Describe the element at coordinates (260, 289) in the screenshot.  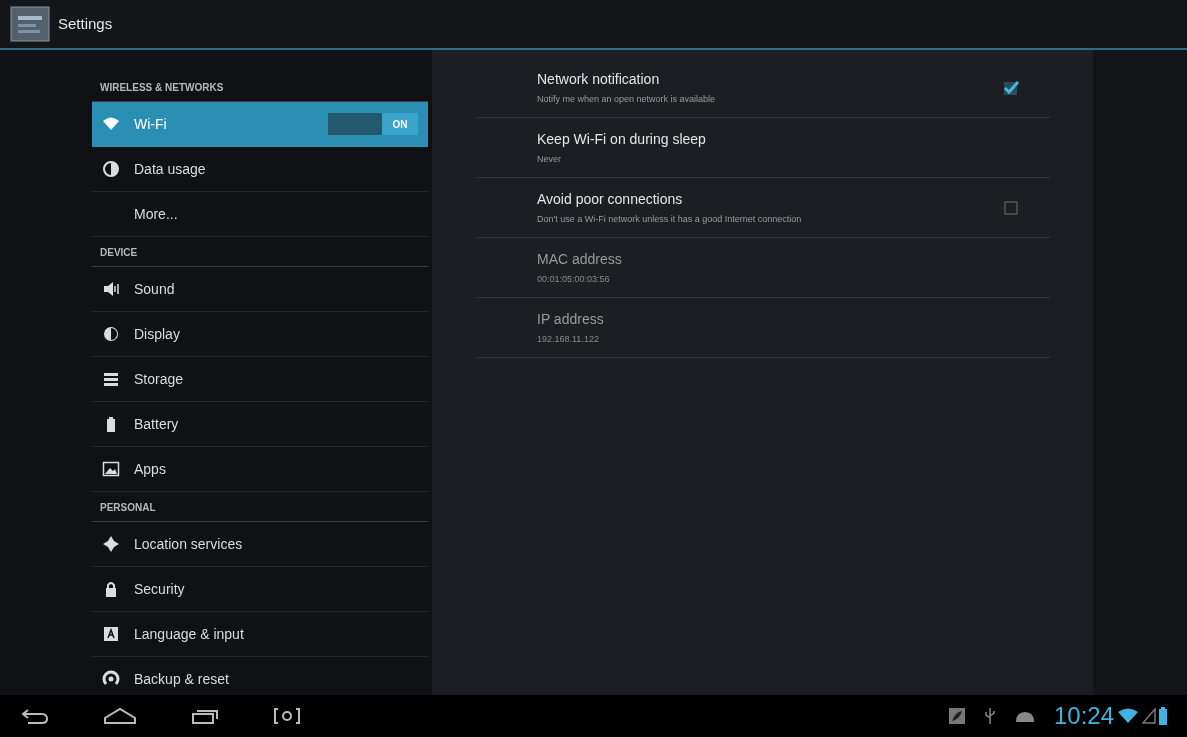
I see `sidebar-item: Sound` at that location.